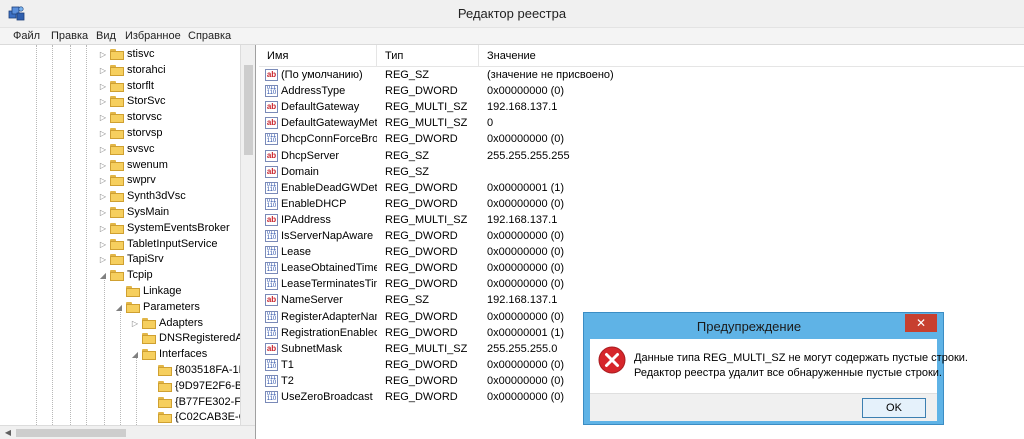  Describe the element at coordinates (329, 268) in the screenshot. I see `value-name: LeaseObtainedTime` at that location.